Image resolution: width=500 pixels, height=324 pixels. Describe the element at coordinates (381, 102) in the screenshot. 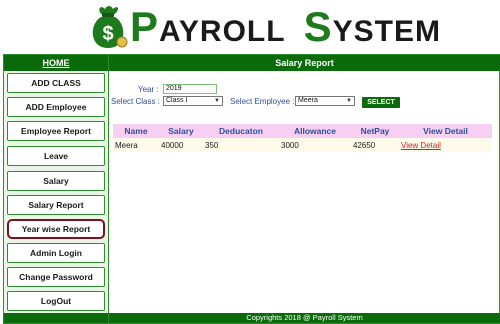

I see `select-button: SELECT` at that location.